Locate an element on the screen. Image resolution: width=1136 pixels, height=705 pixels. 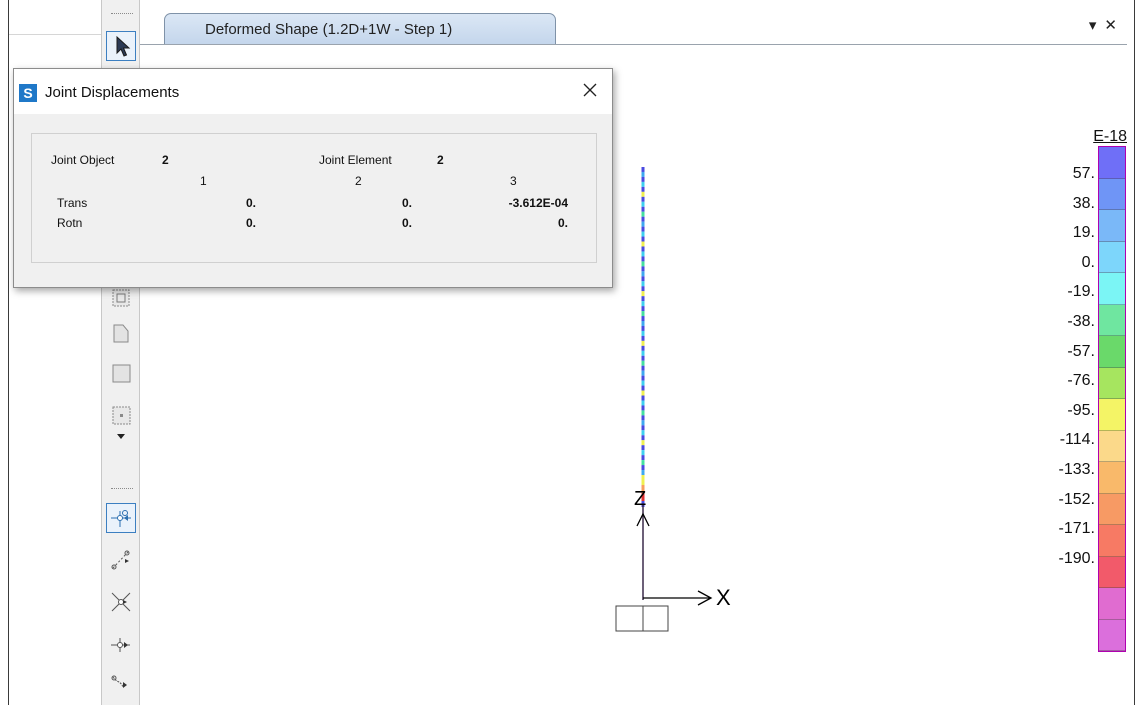
solid-icon is located at coordinates (121, 415).